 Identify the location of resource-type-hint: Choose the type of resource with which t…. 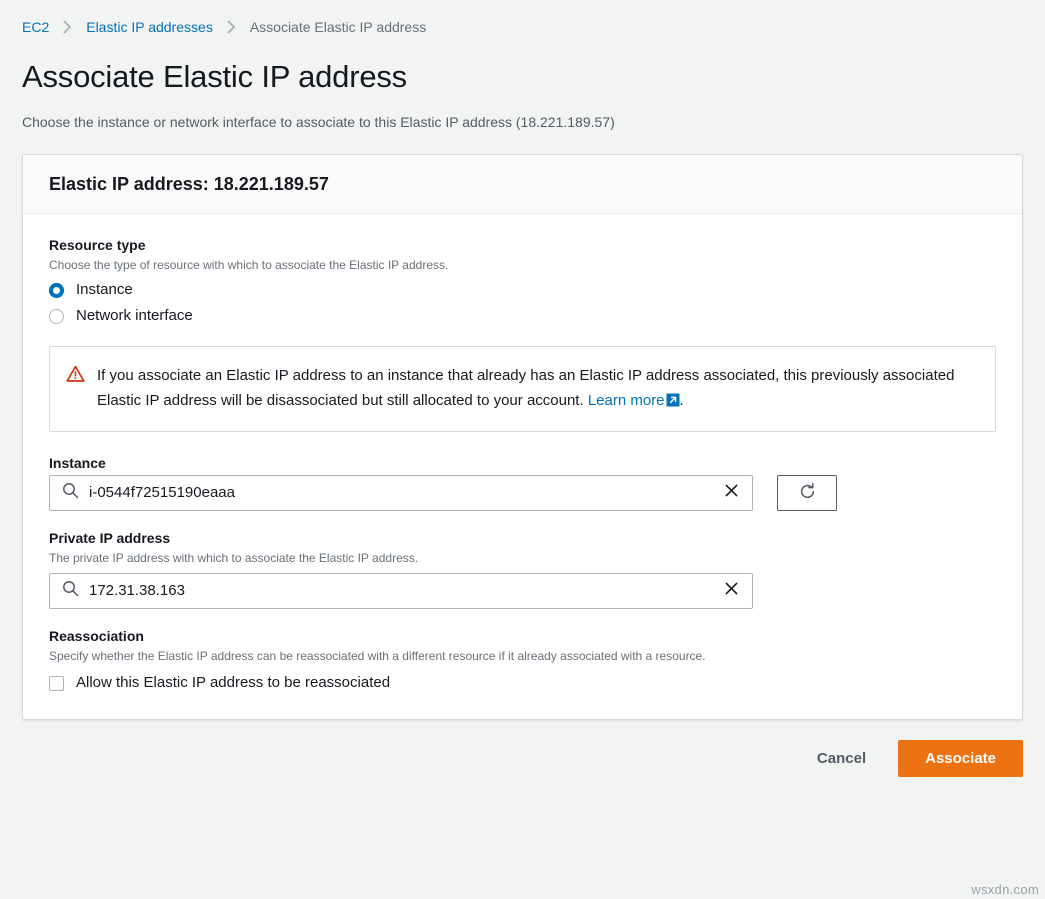
(249, 265).